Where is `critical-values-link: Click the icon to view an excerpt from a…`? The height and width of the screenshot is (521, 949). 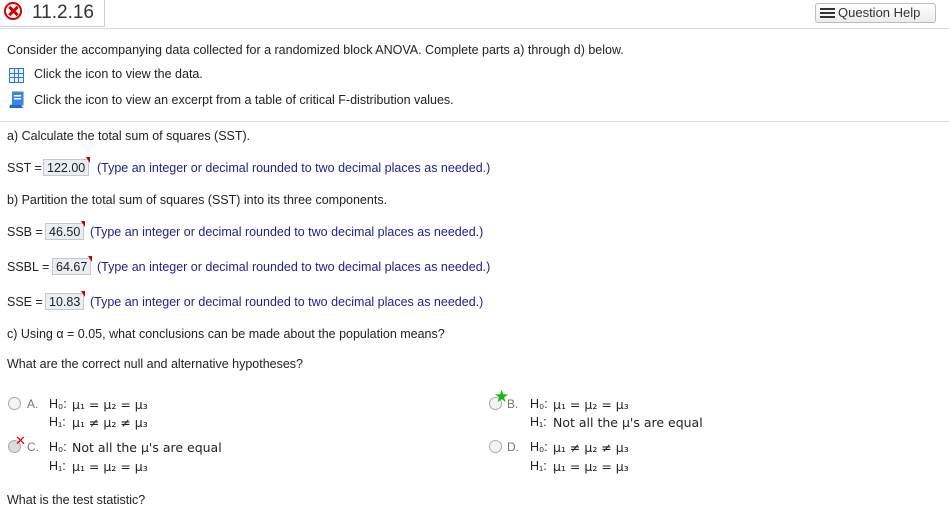 critical-values-link: Click the icon to view an excerpt from a… is located at coordinates (244, 100).